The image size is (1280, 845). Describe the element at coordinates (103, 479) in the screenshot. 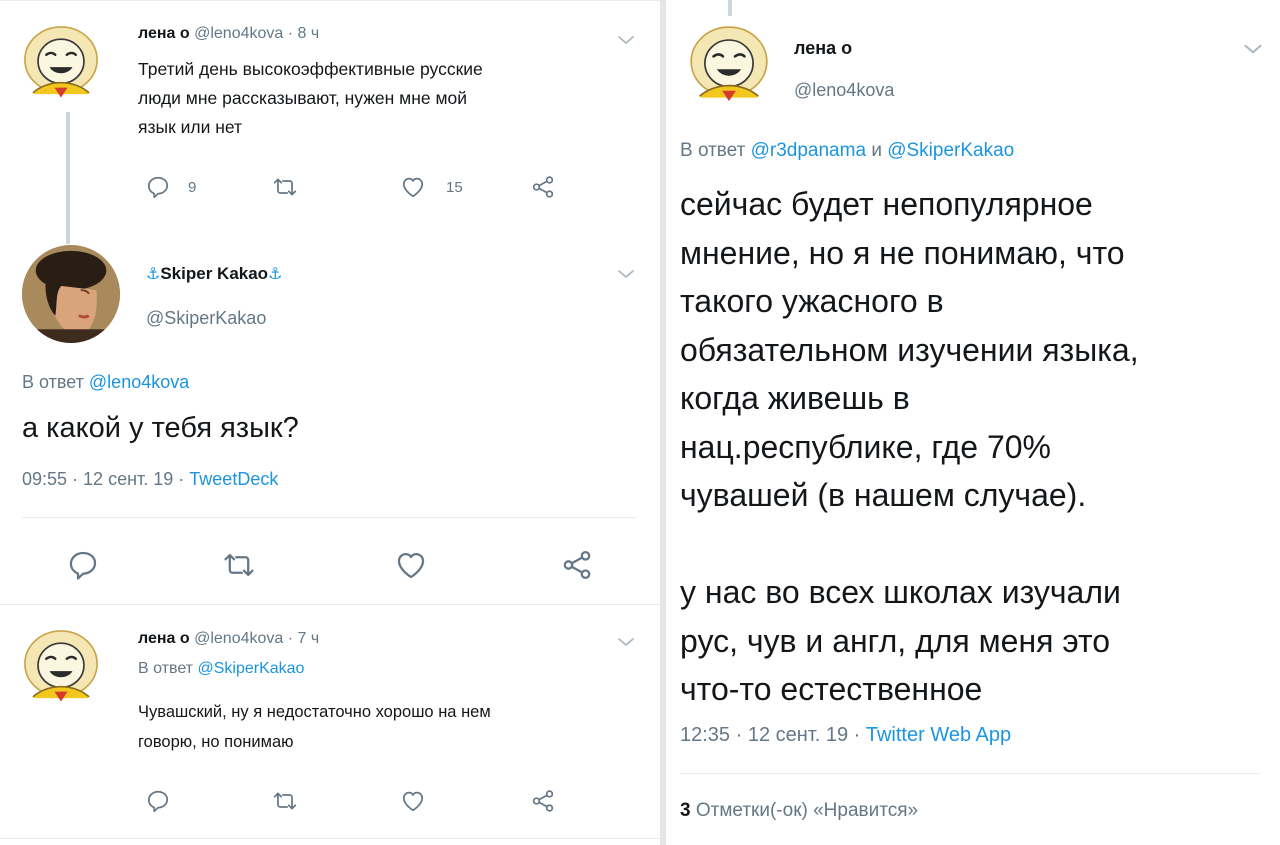

I see `tweet-timestamp: 09:55 · 12 сент. 19 ·` at that location.